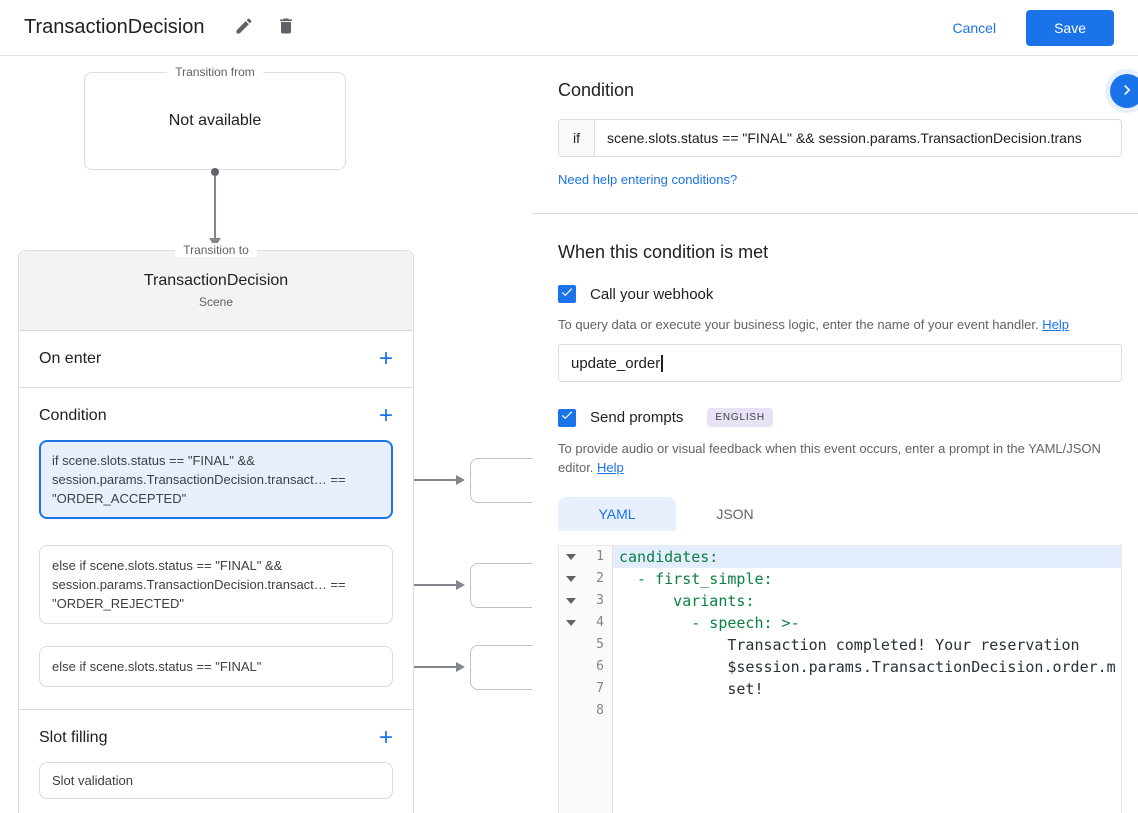  What do you see at coordinates (835, 213) in the screenshot?
I see `panel-divider` at bounding box center [835, 213].